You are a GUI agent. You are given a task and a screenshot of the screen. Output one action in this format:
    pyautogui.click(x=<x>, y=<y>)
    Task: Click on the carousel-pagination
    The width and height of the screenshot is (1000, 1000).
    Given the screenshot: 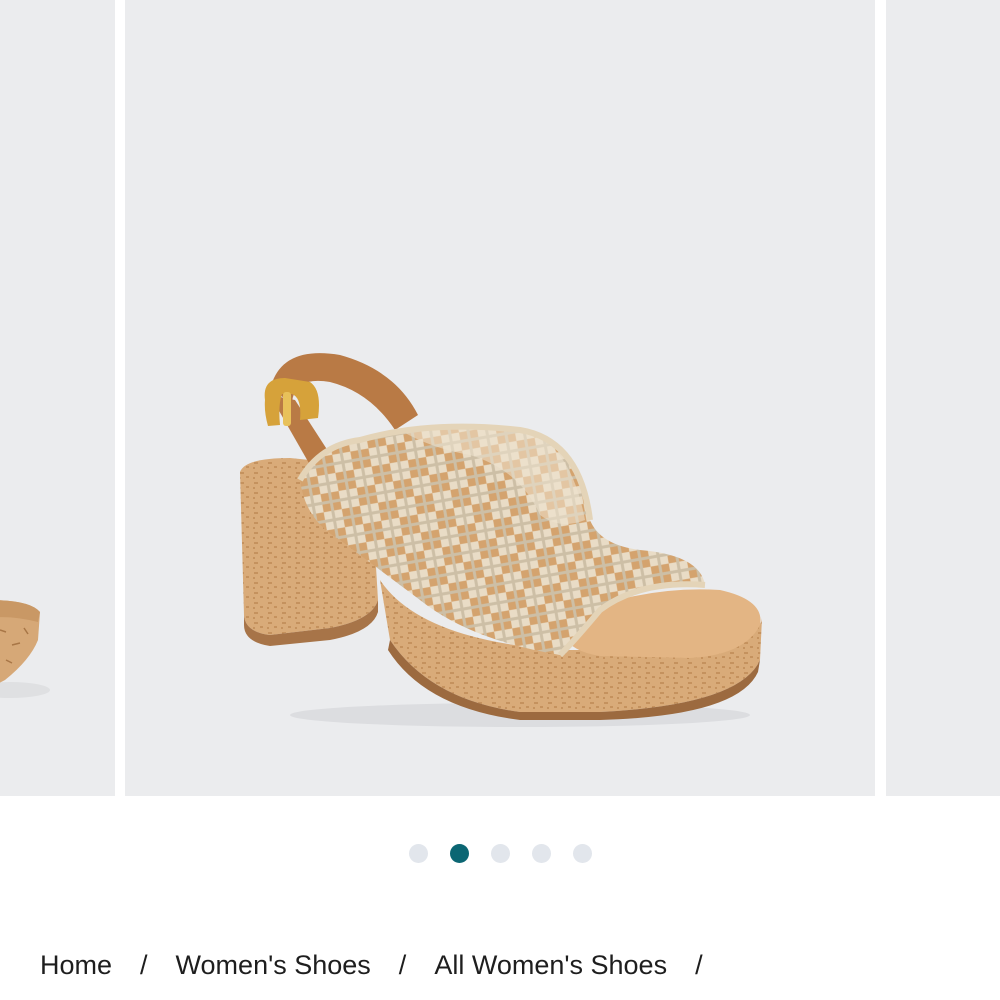 What is the action you would take?
    pyautogui.click(x=500, y=853)
    